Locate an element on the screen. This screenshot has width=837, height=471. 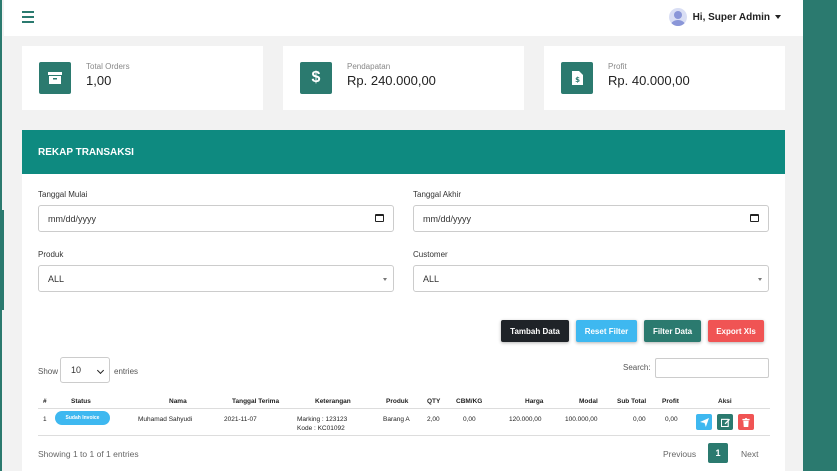
edit-icon is located at coordinates (725, 422).